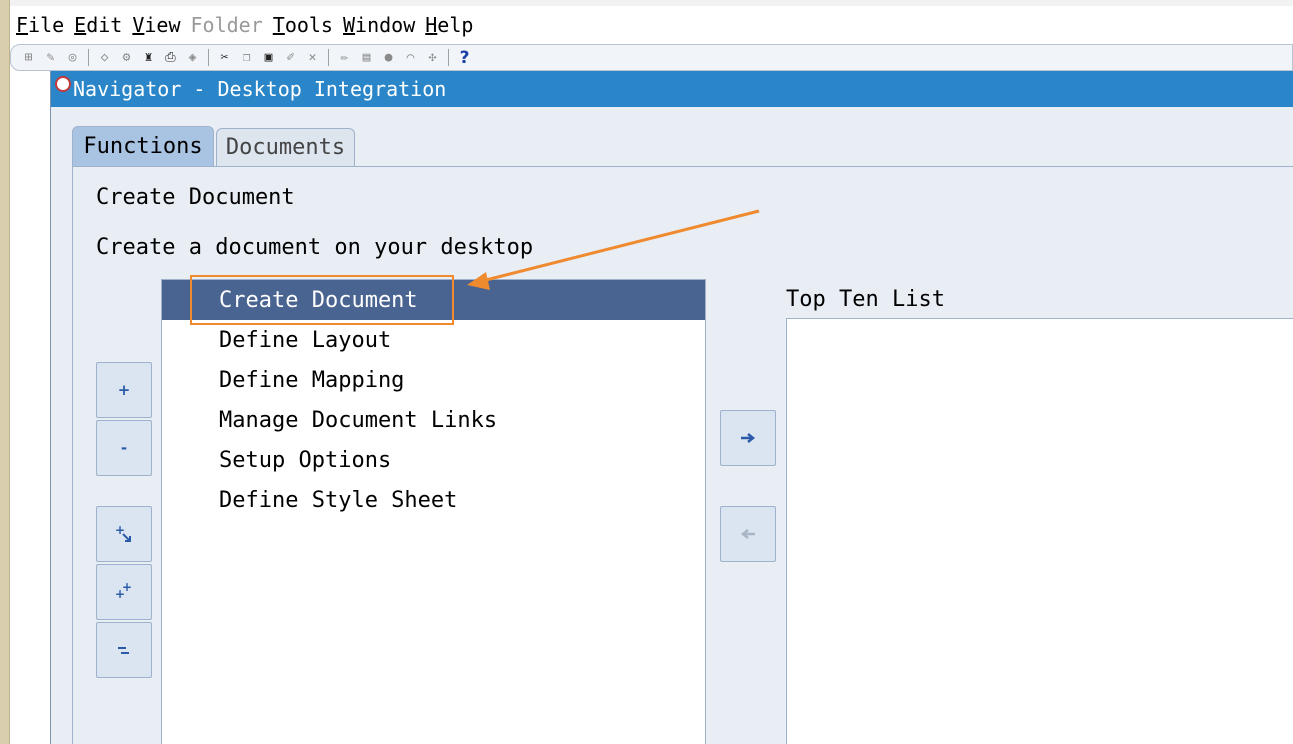  What do you see at coordinates (170, 57) in the screenshot?
I see `print-icon: ⎙` at bounding box center [170, 57].